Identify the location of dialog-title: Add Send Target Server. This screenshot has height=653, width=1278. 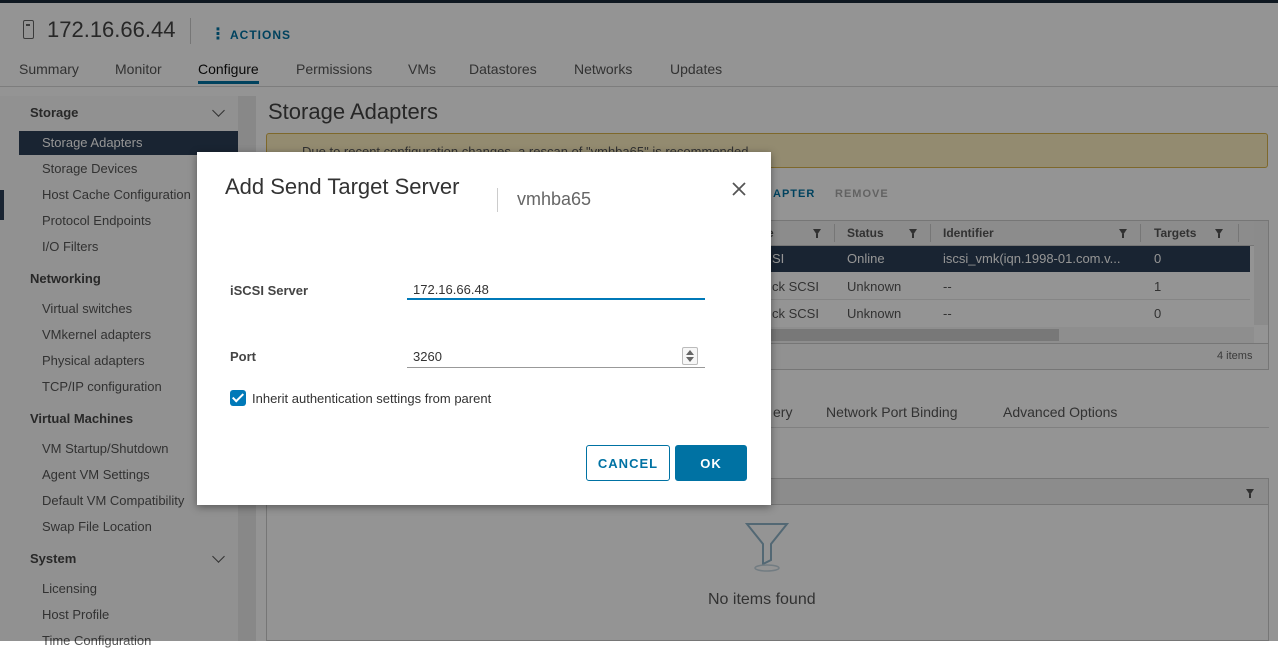
(342, 186).